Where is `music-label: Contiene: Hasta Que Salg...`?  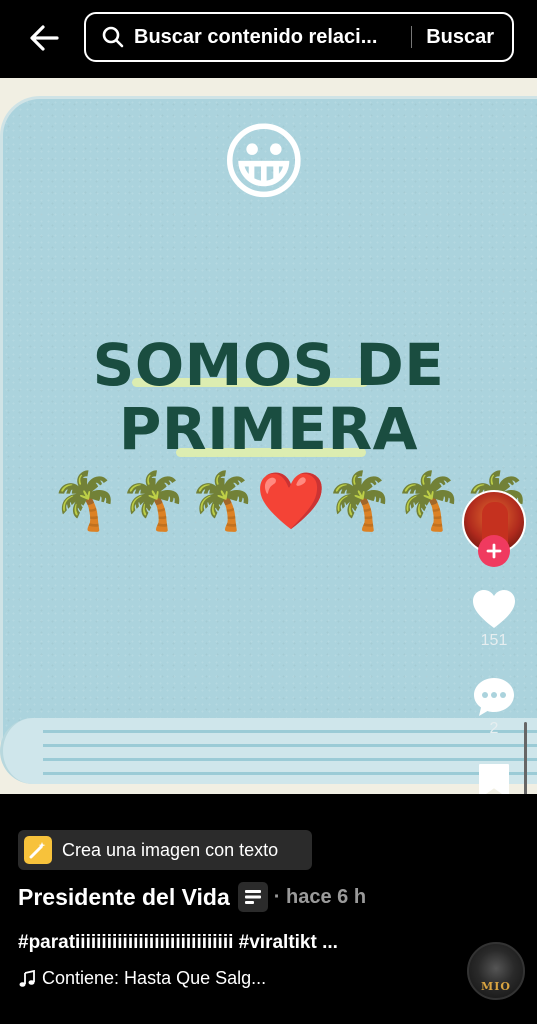
music-label: Contiene: Hasta Que Salg... is located at coordinates (154, 978).